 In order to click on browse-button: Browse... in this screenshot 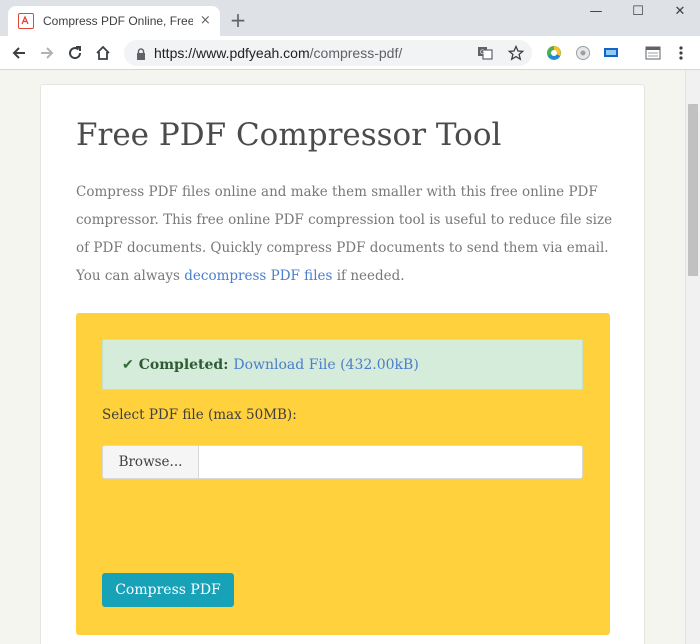, I will do `click(151, 462)`.